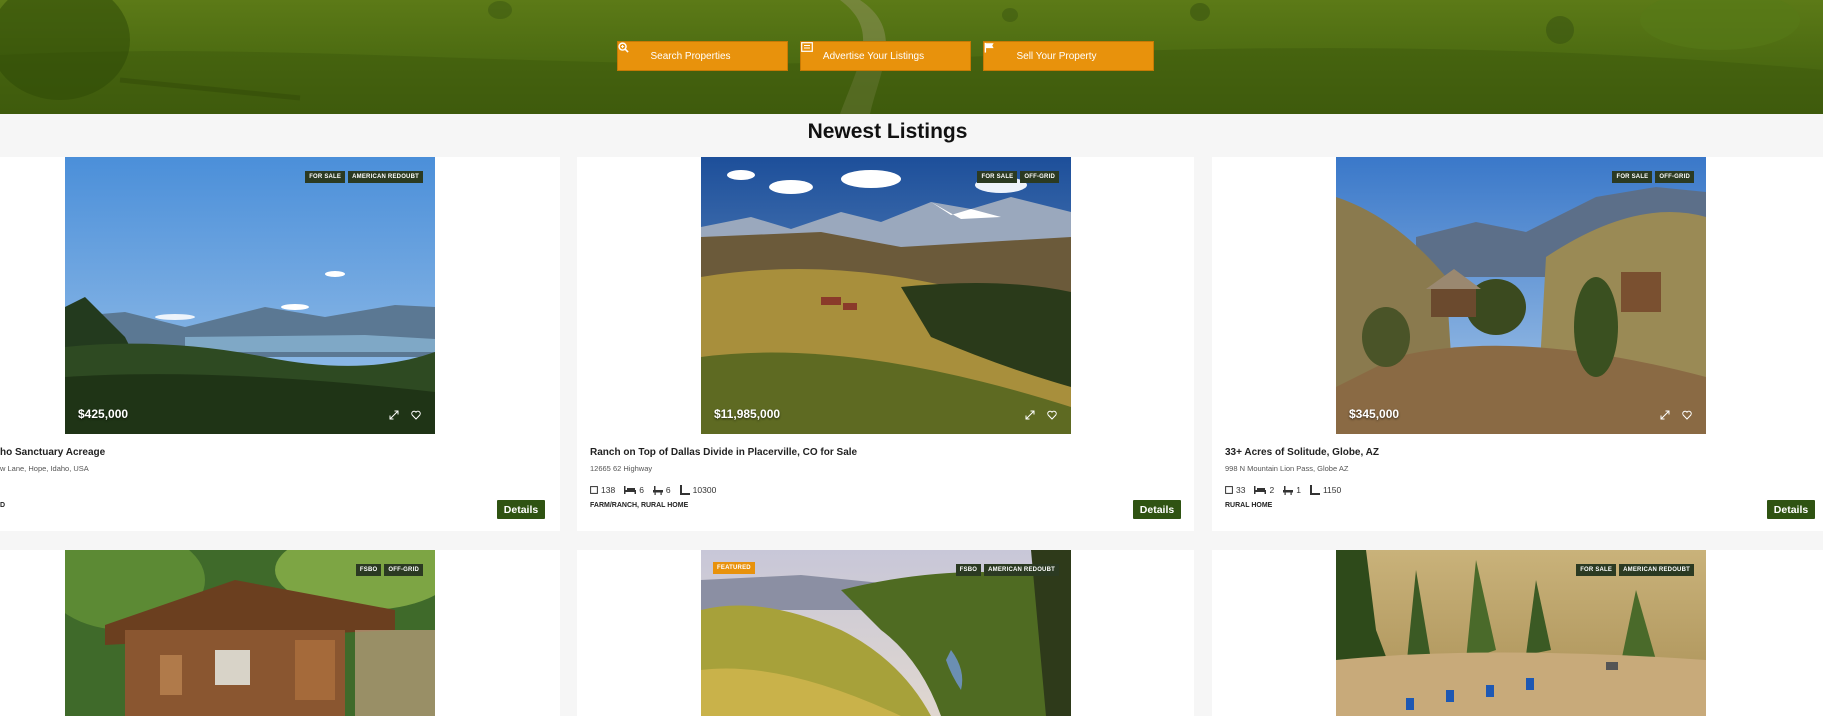  I want to click on listing-specs: 138 6 6 10300, so click(653, 490).